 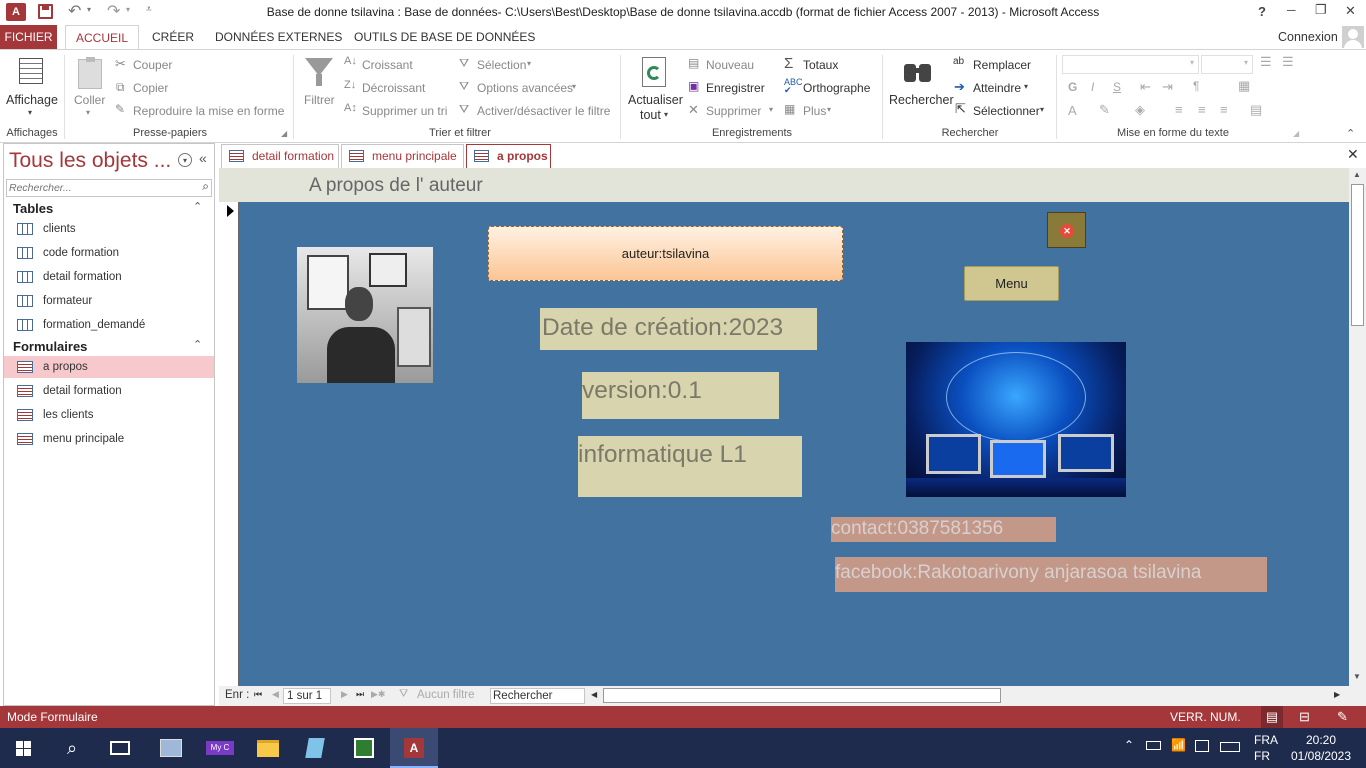 I want to click on decroissant-button: Décroissant, so click(x=393, y=88).